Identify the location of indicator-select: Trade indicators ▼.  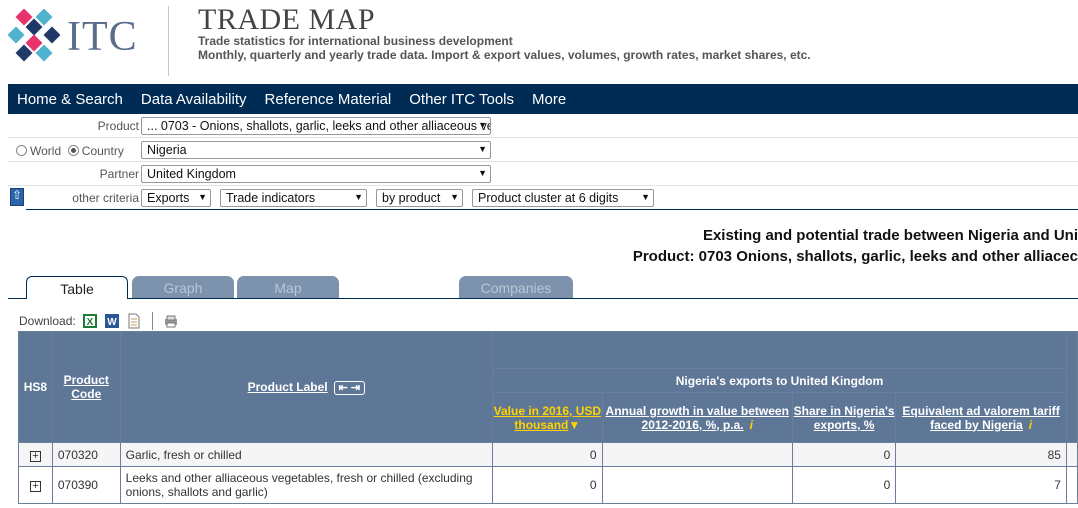
(293, 198).